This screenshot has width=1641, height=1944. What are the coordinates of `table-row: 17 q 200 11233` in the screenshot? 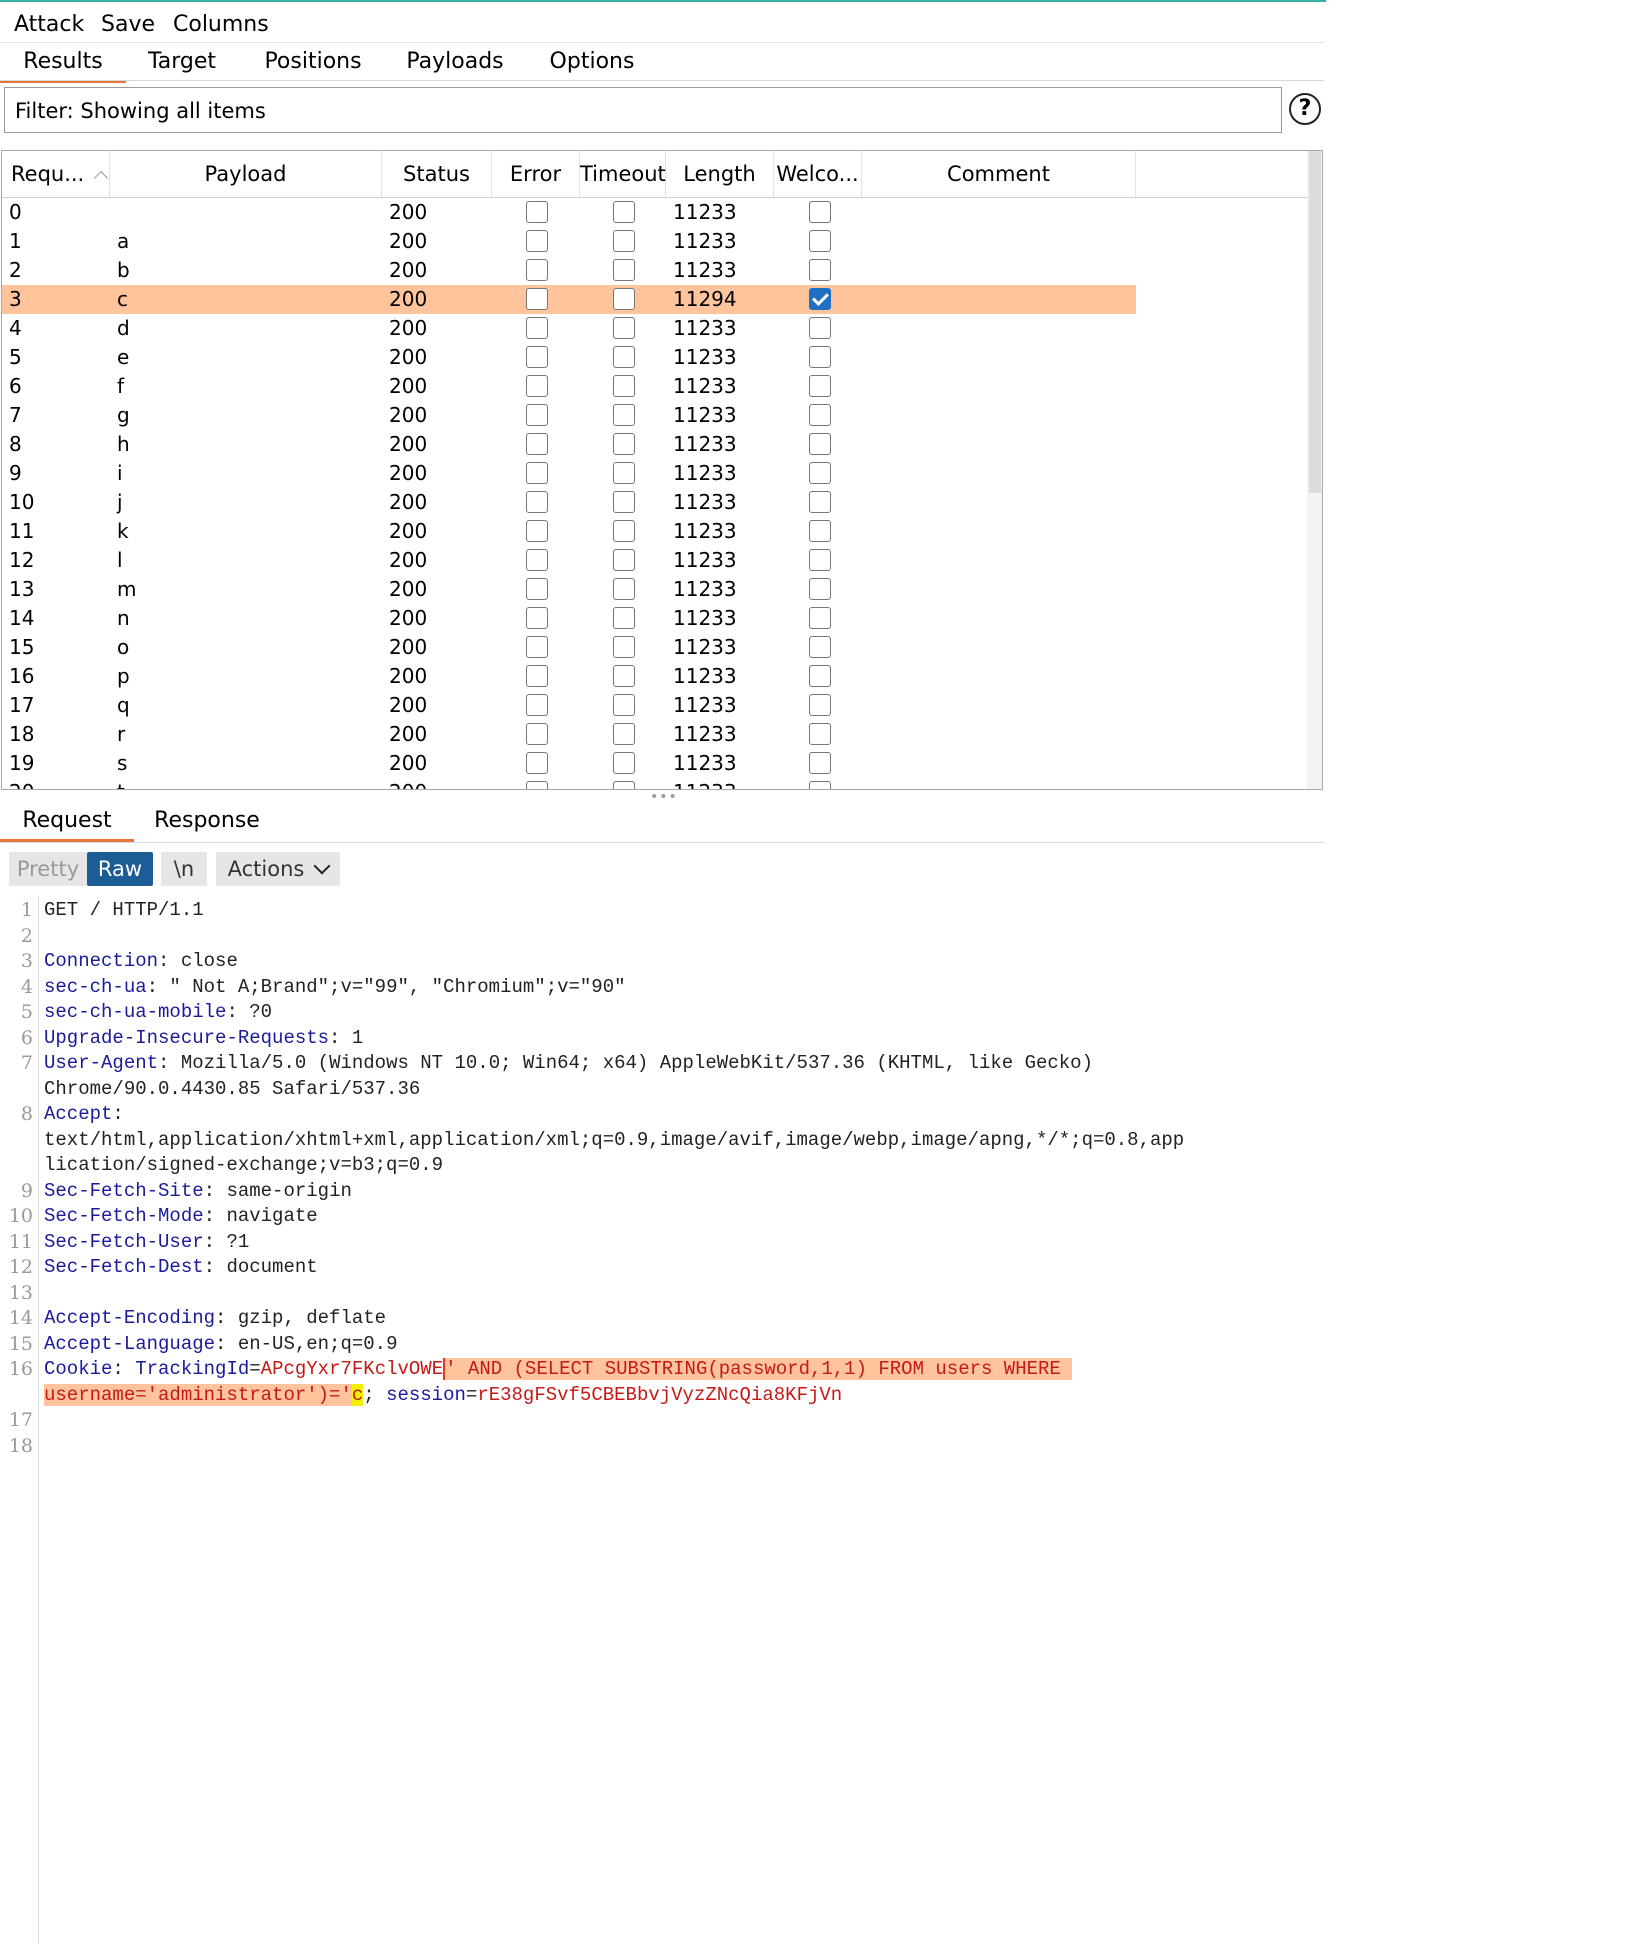 It's located at (569, 705).